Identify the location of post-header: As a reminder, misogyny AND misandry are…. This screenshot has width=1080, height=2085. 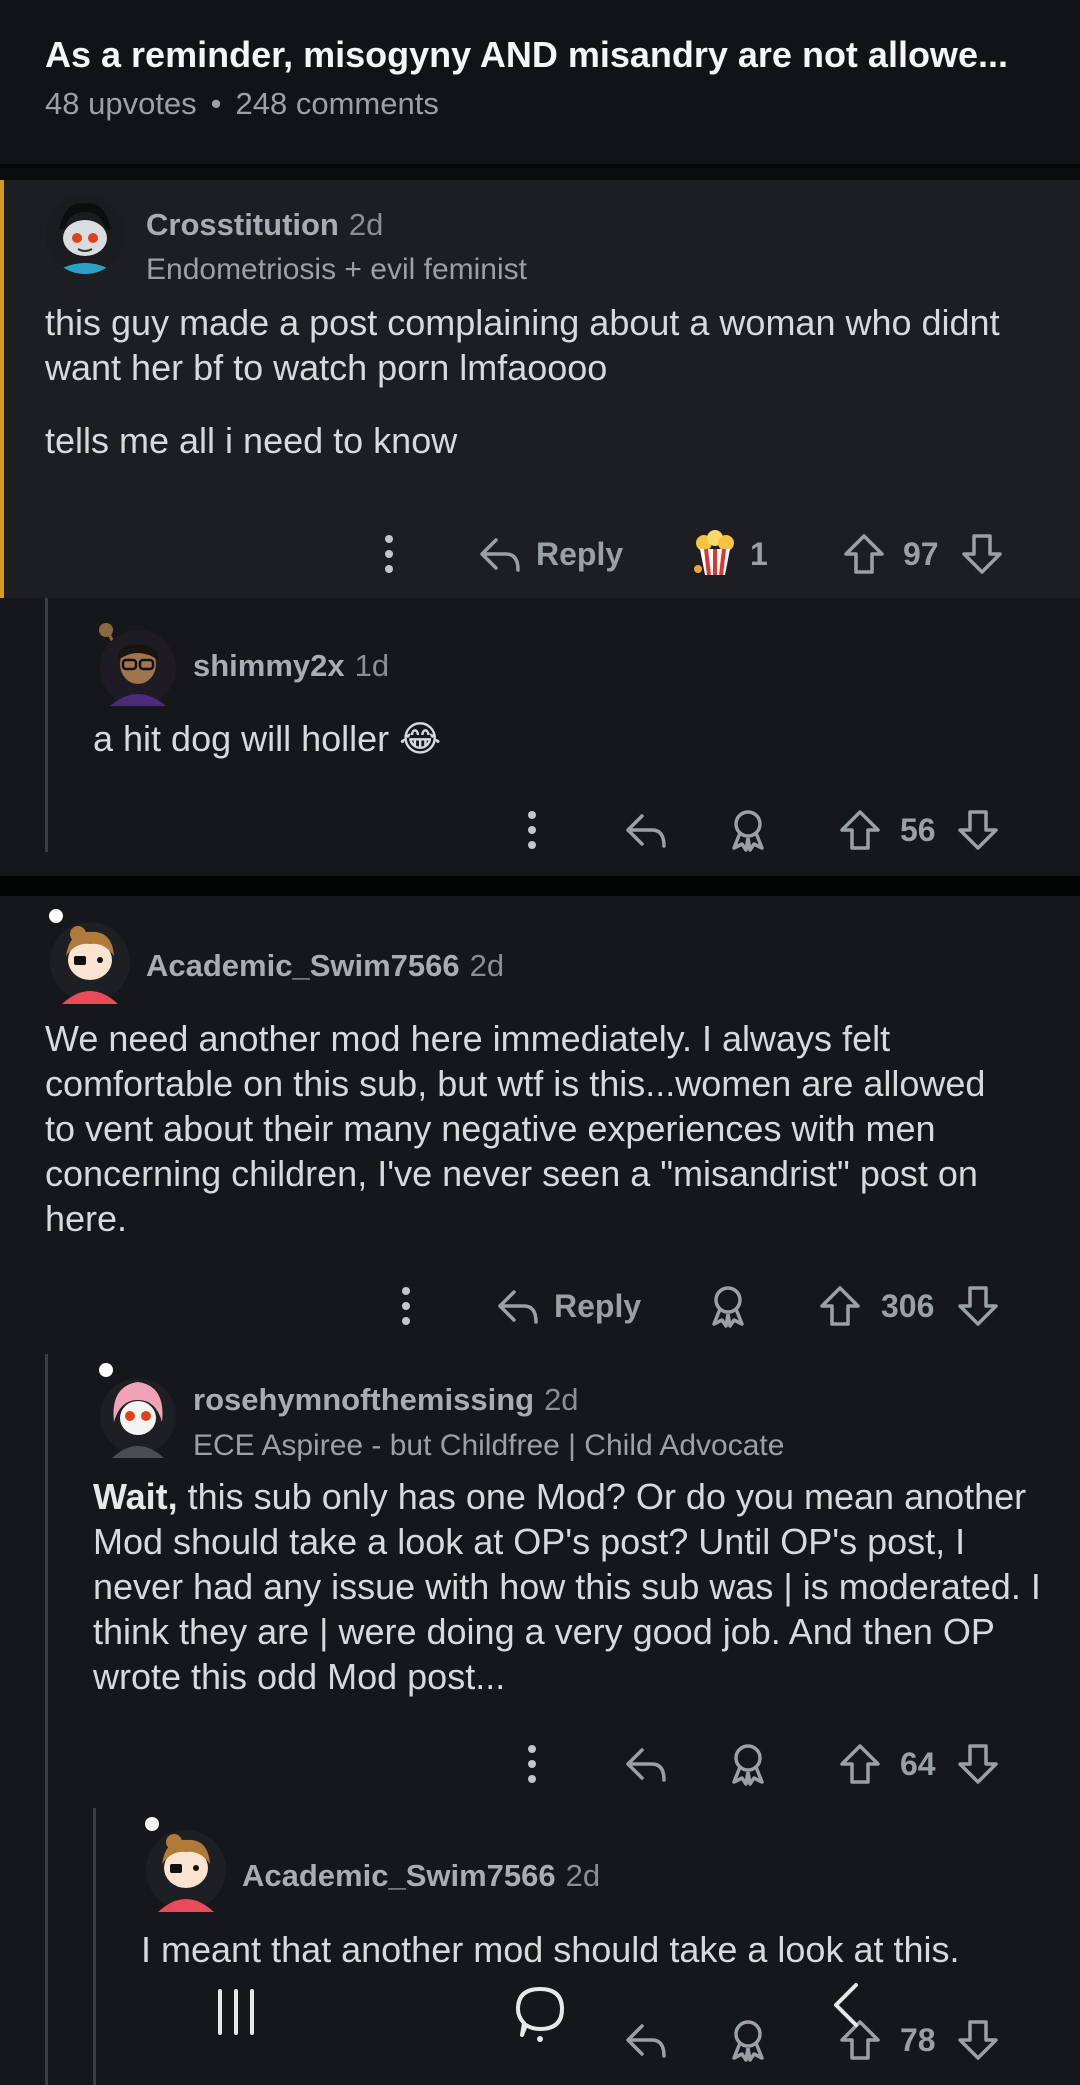
(540, 84).